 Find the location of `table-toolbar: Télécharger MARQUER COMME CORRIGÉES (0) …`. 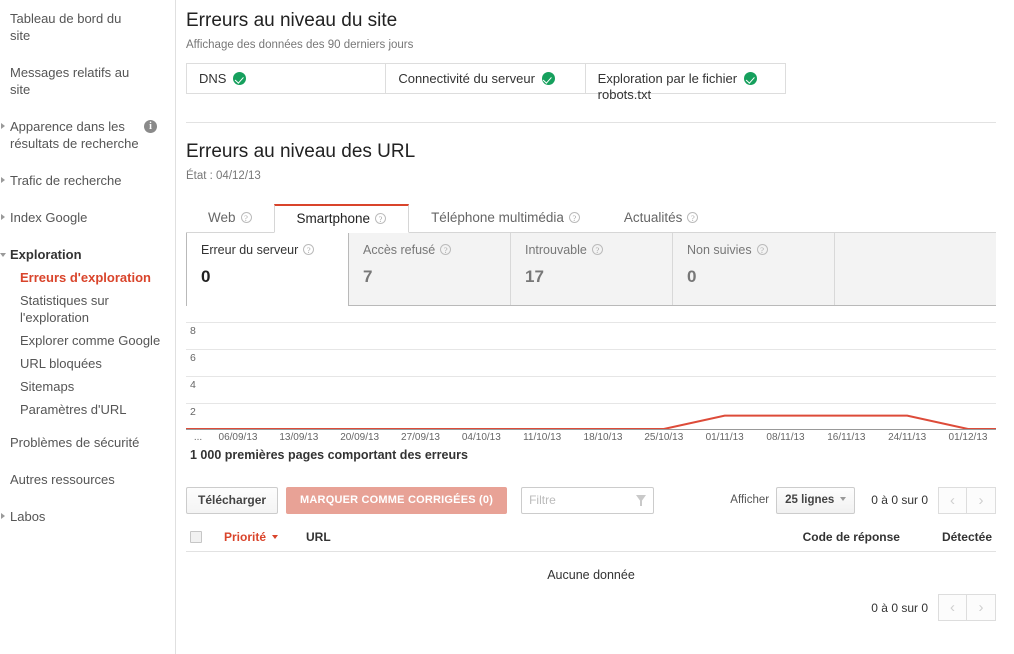

table-toolbar: Télécharger MARQUER COMME CORRIGÉES (0) … is located at coordinates (591, 500).